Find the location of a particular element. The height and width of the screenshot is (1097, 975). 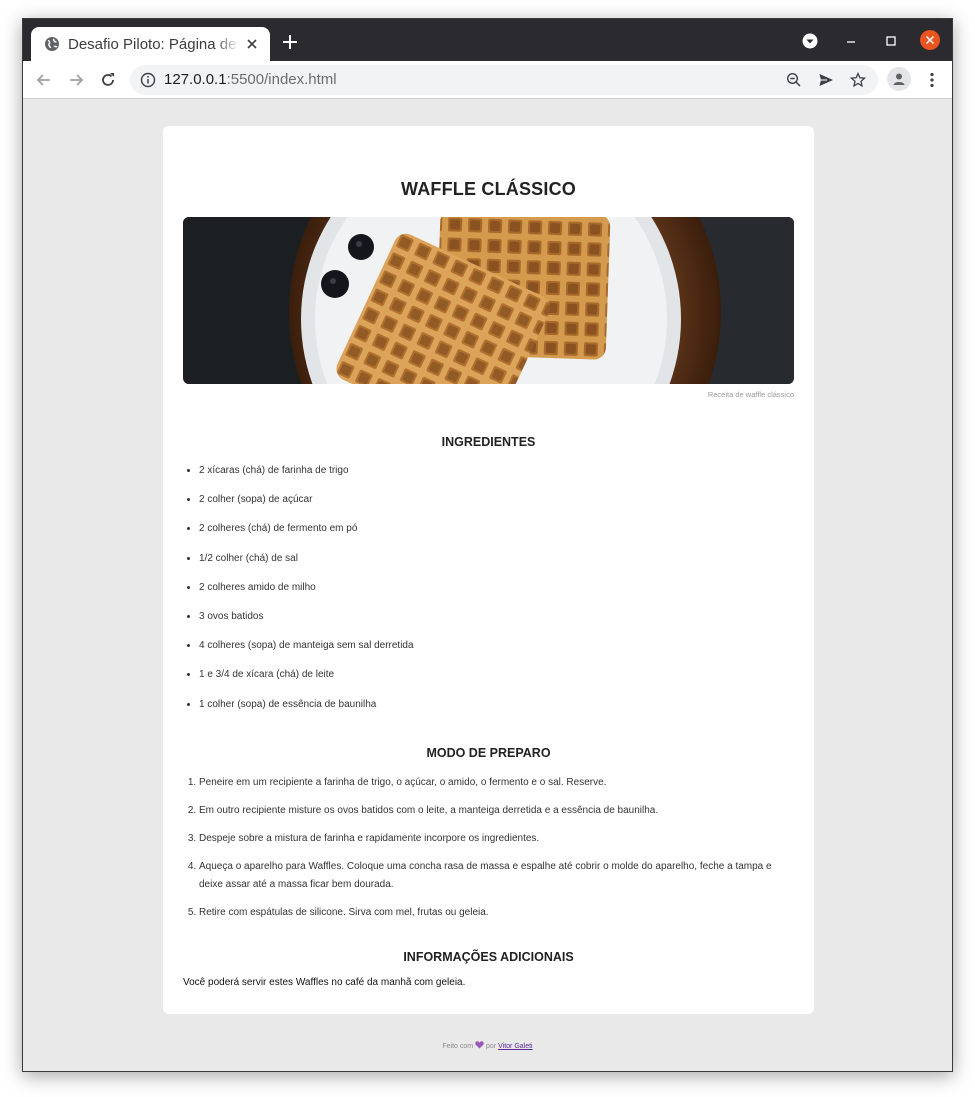

person-icon is located at coordinates (899, 79).